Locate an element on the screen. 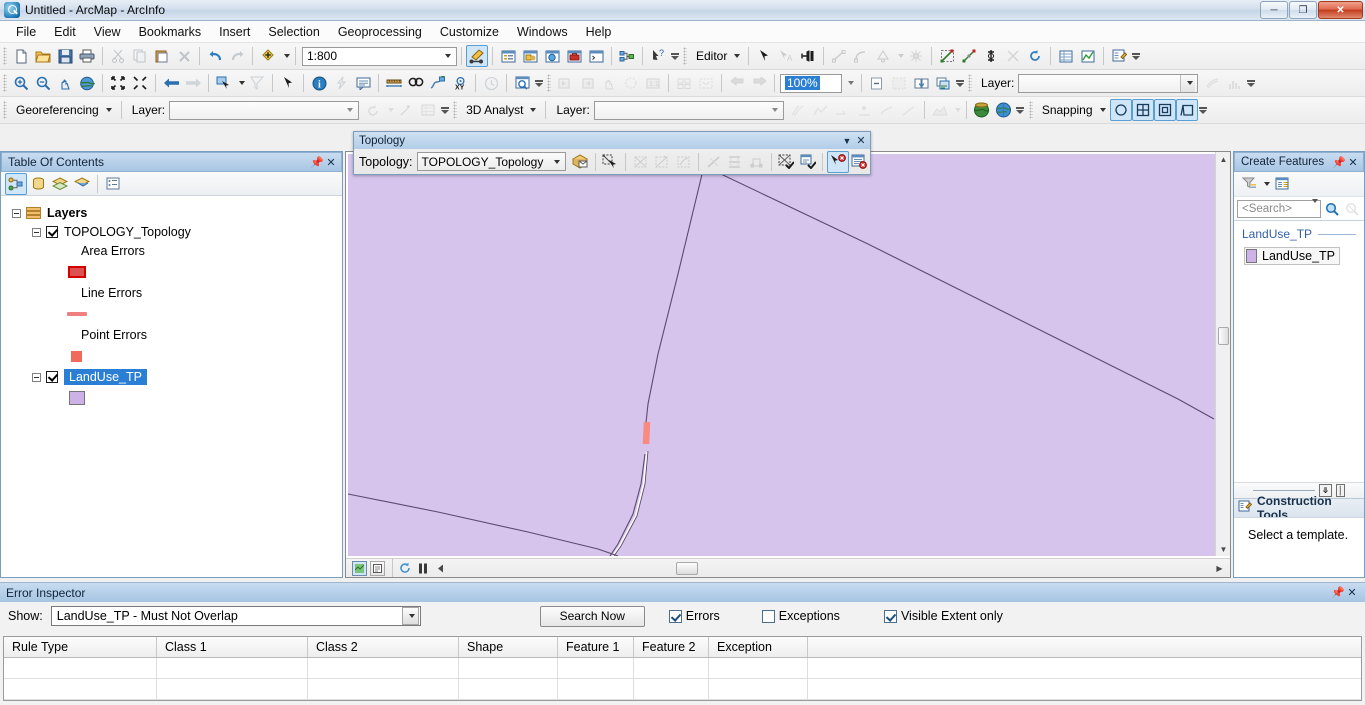  add-data-icon is located at coordinates (268, 56).